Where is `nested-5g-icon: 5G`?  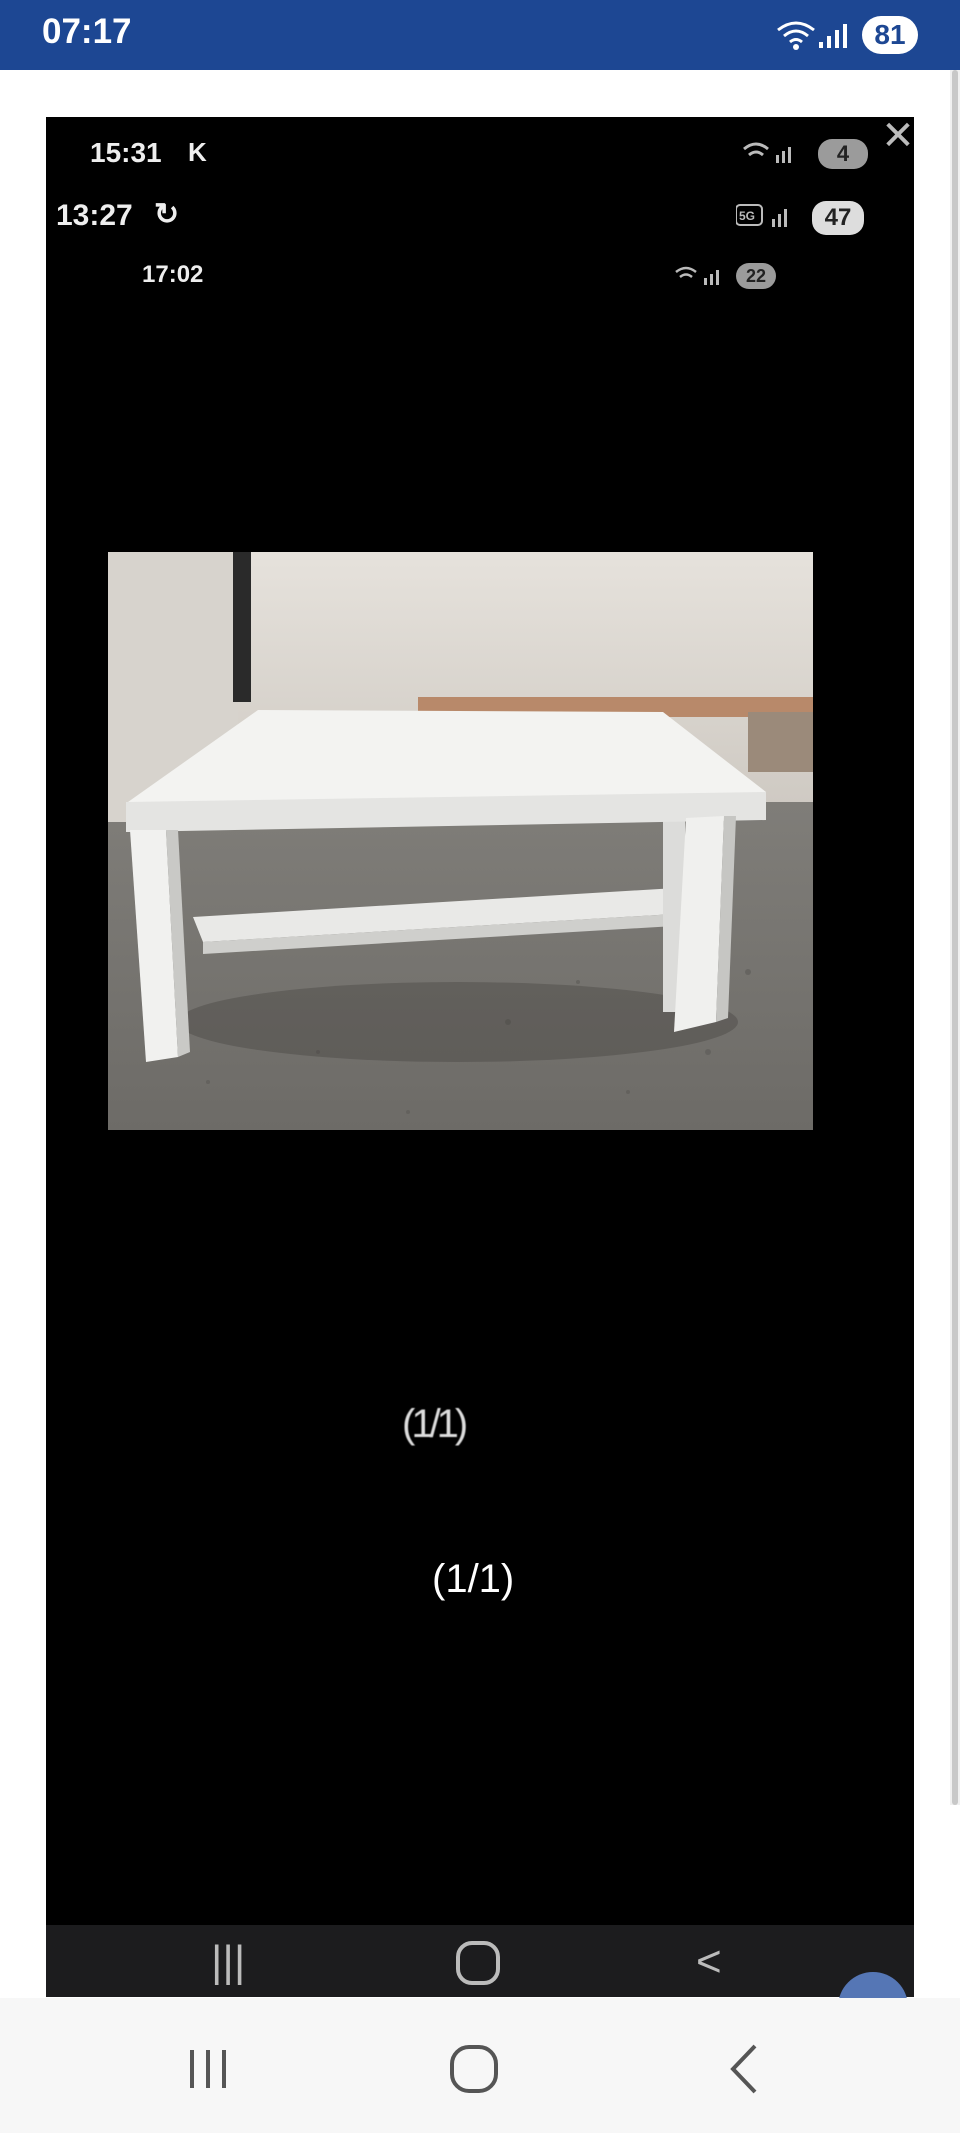
nested-5g-icon: 5G is located at coordinates (765, 218).